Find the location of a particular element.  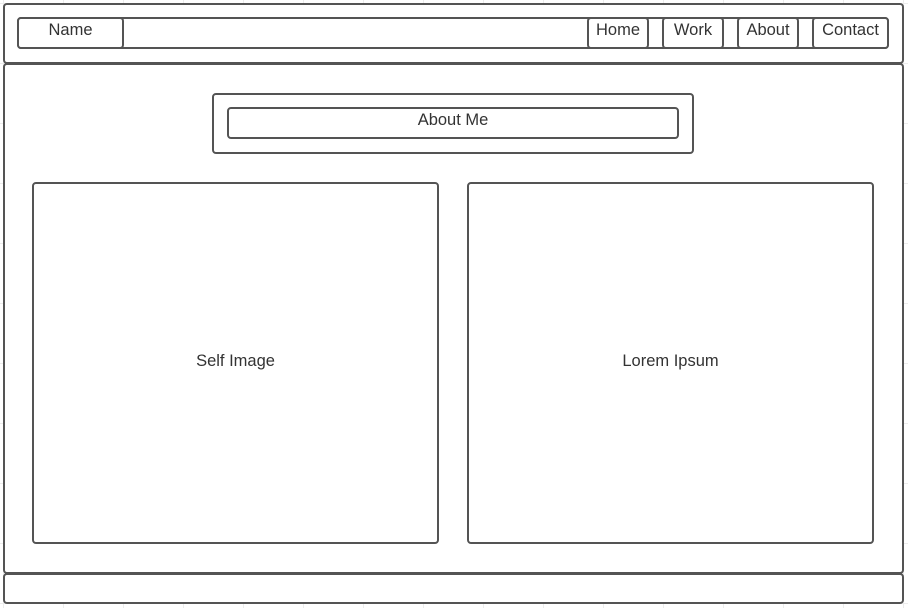

footer-frame is located at coordinates (453, 588).